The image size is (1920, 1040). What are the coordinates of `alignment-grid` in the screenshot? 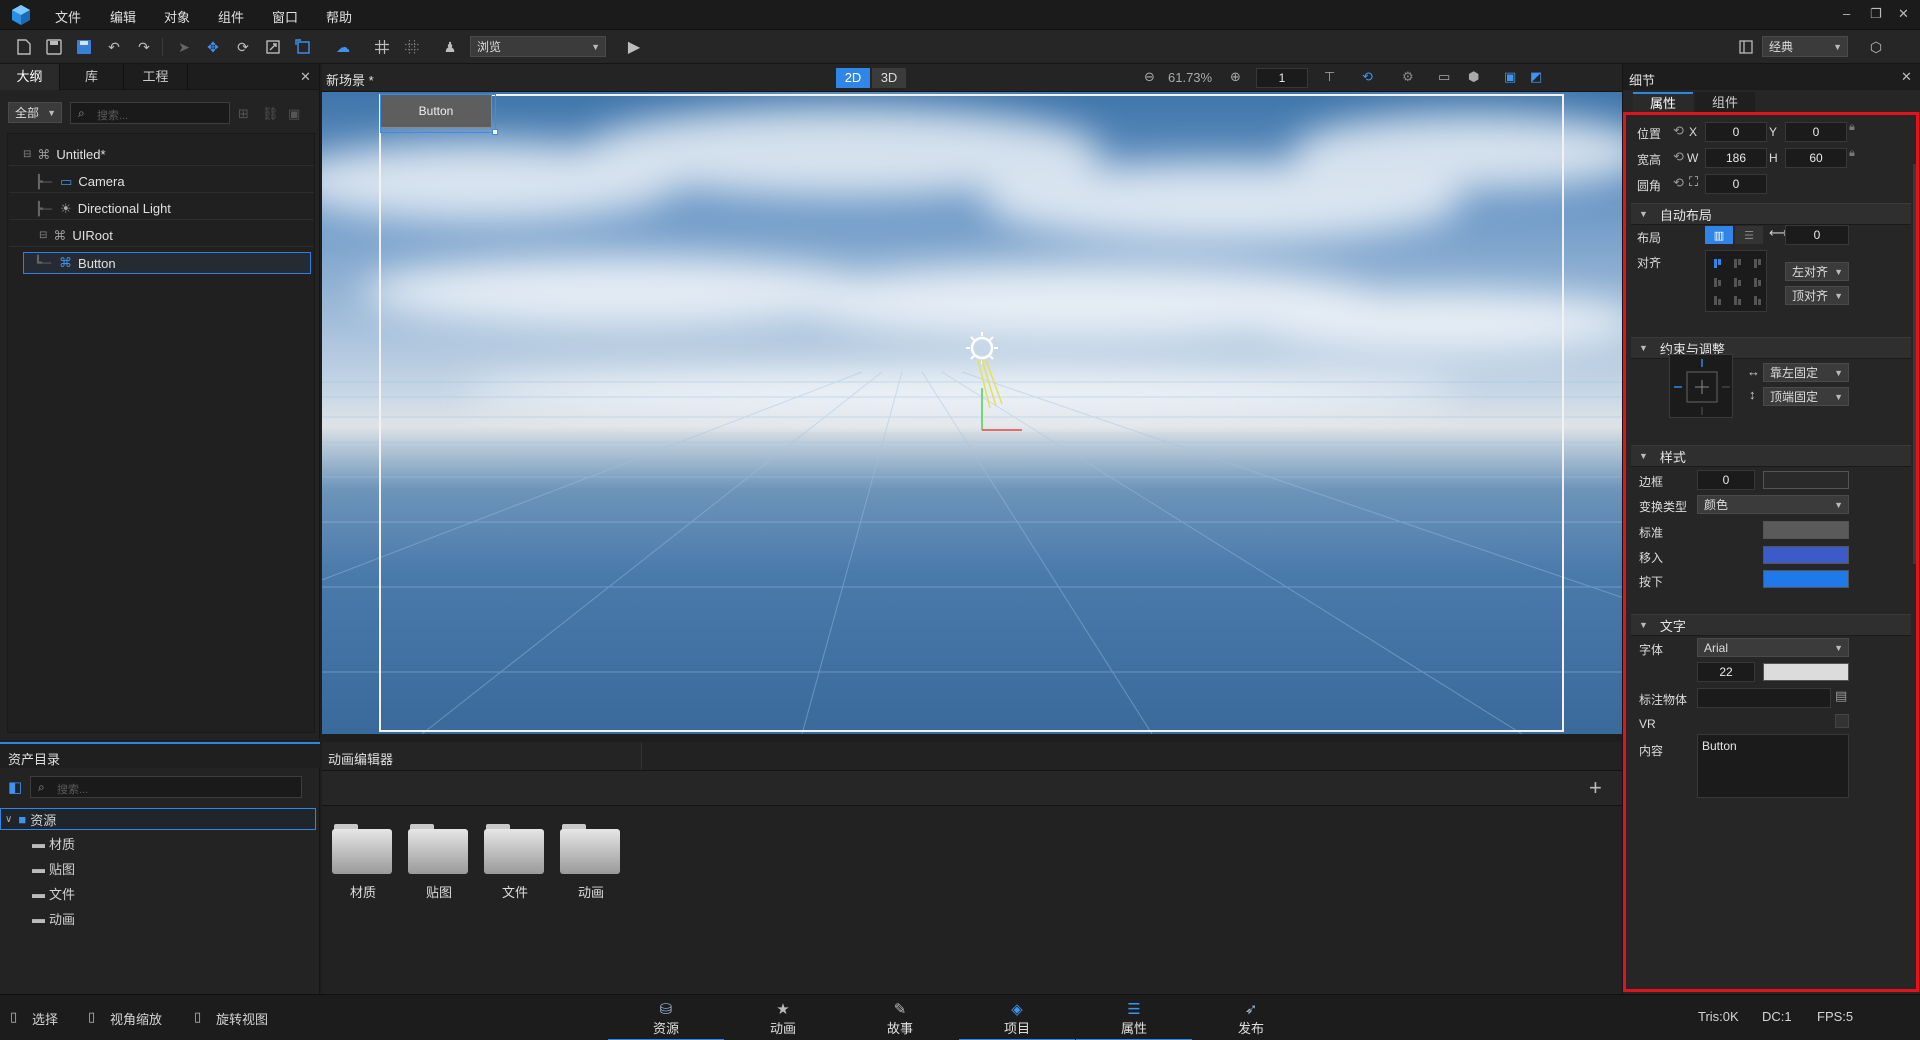 It's located at (1736, 281).